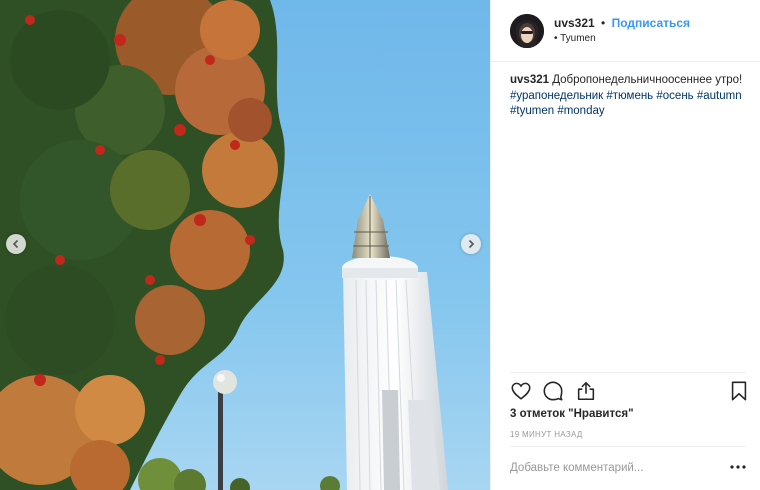 The image size is (760, 490). I want to click on caption-username: uvs321, so click(529, 80).